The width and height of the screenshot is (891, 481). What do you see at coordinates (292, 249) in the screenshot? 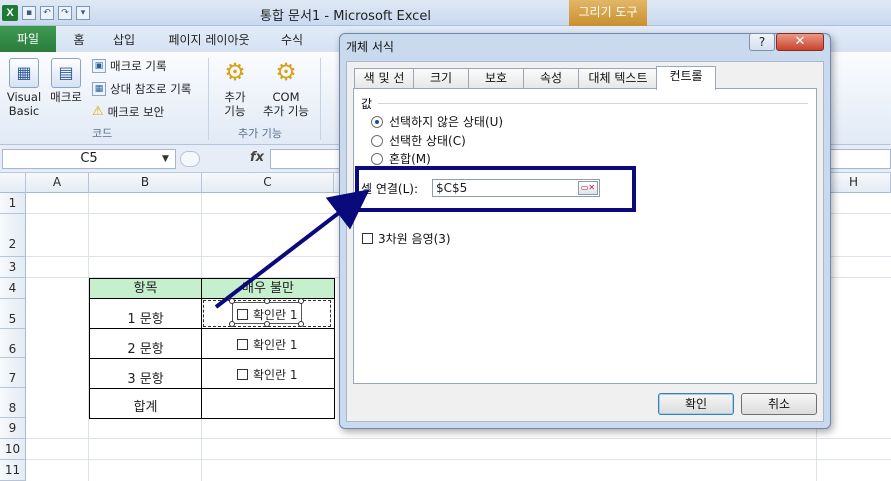
I see `annotation-arrow` at bounding box center [292, 249].